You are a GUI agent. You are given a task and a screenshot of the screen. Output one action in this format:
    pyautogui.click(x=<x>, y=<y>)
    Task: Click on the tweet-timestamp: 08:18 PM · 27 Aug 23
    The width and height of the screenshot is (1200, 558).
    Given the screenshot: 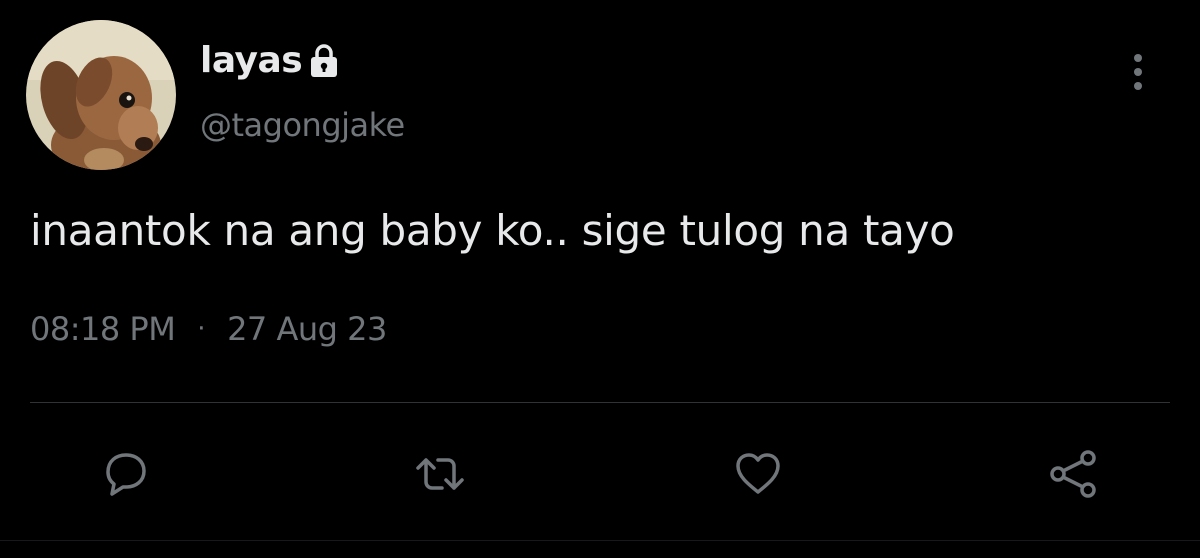 What is the action you would take?
    pyautogui.click(x=208, y=329)
    